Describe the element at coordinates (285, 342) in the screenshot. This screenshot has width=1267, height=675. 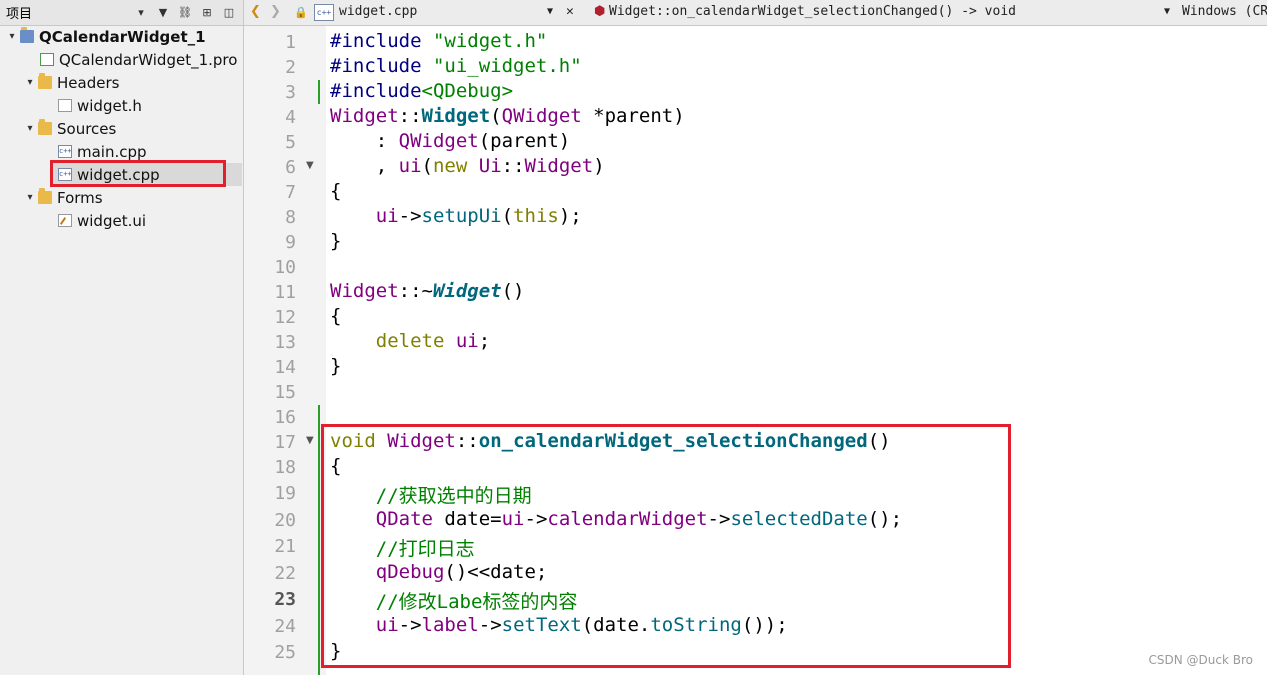
I see `line-number: 13` at that location.